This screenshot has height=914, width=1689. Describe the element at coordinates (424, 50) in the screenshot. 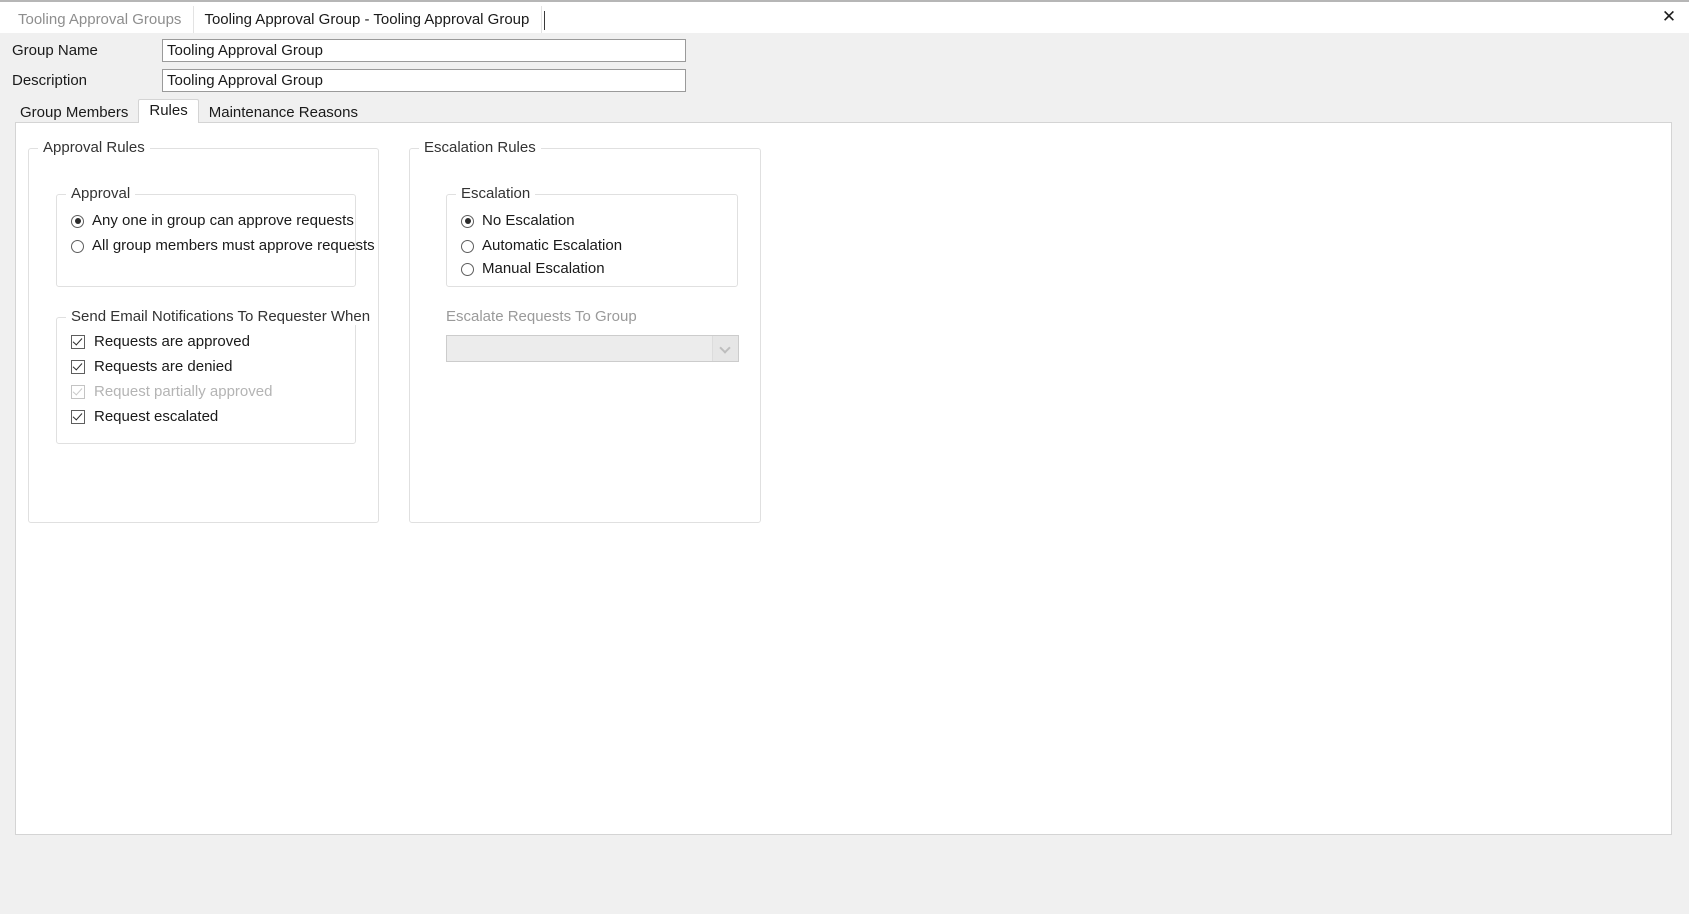

I see `group-name-input` at that location.